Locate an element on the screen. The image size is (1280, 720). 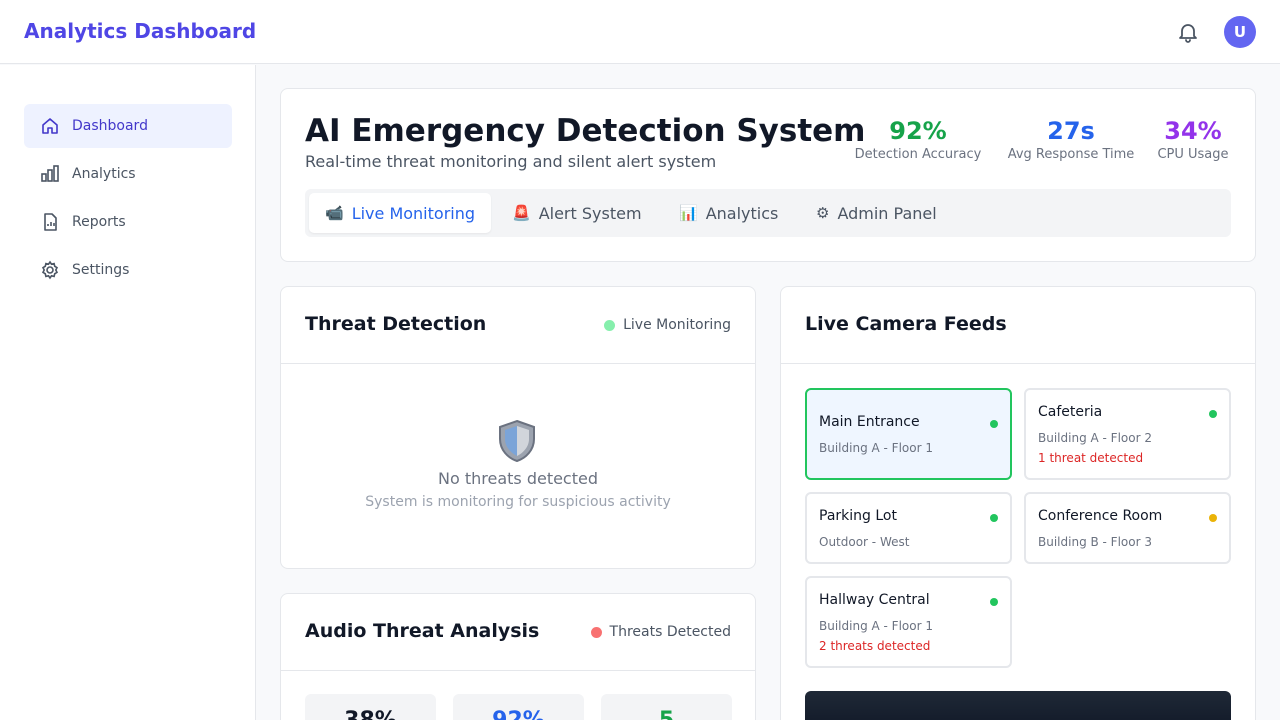
home-icon is located at coordinates (50, 126).